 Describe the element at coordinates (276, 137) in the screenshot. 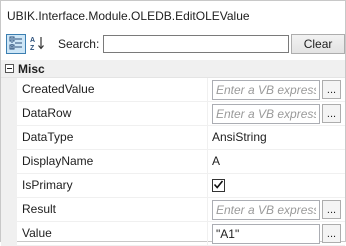

I see `property-value-cell: AnsiString` at that location.